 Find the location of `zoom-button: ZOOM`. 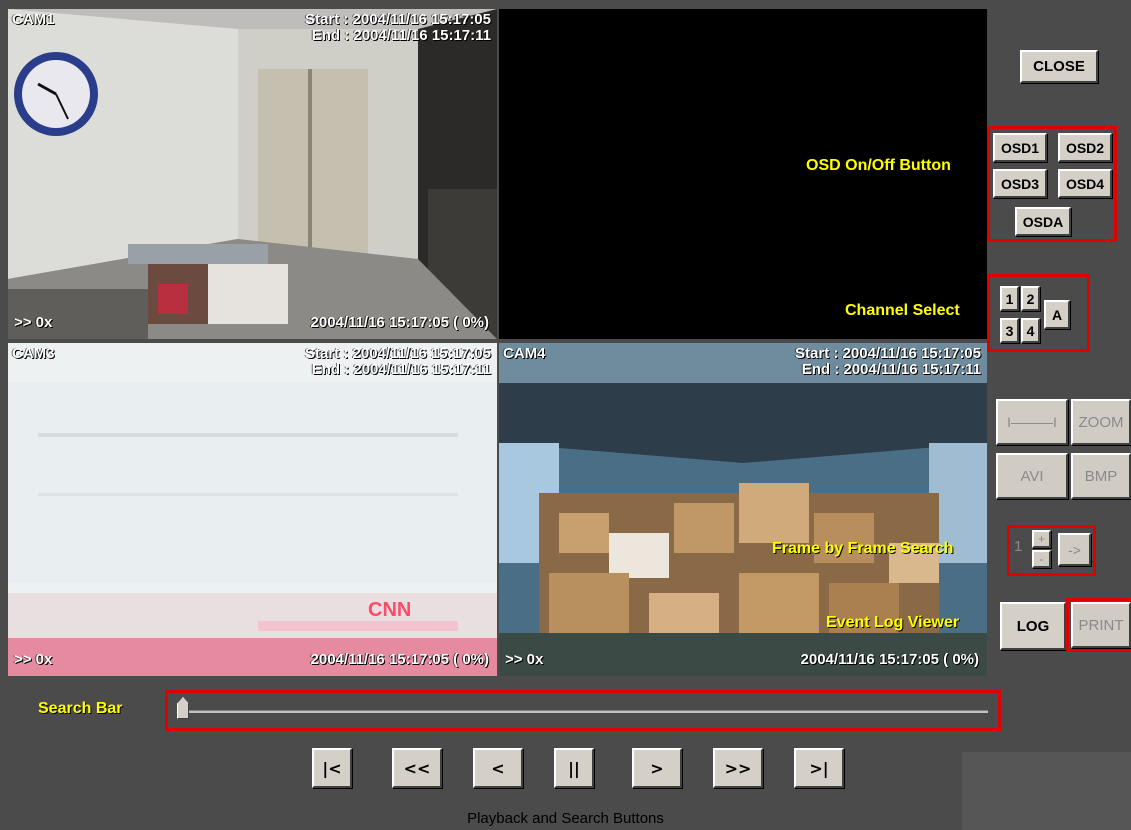

zoom-button: ZOOM is located at coordinates (1101, 422).